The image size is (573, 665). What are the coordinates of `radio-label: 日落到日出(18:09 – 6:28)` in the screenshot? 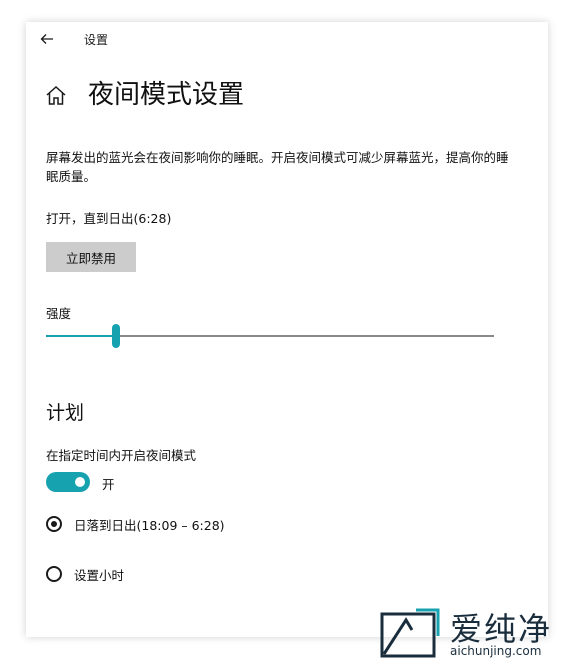 It's located at (149, 525).